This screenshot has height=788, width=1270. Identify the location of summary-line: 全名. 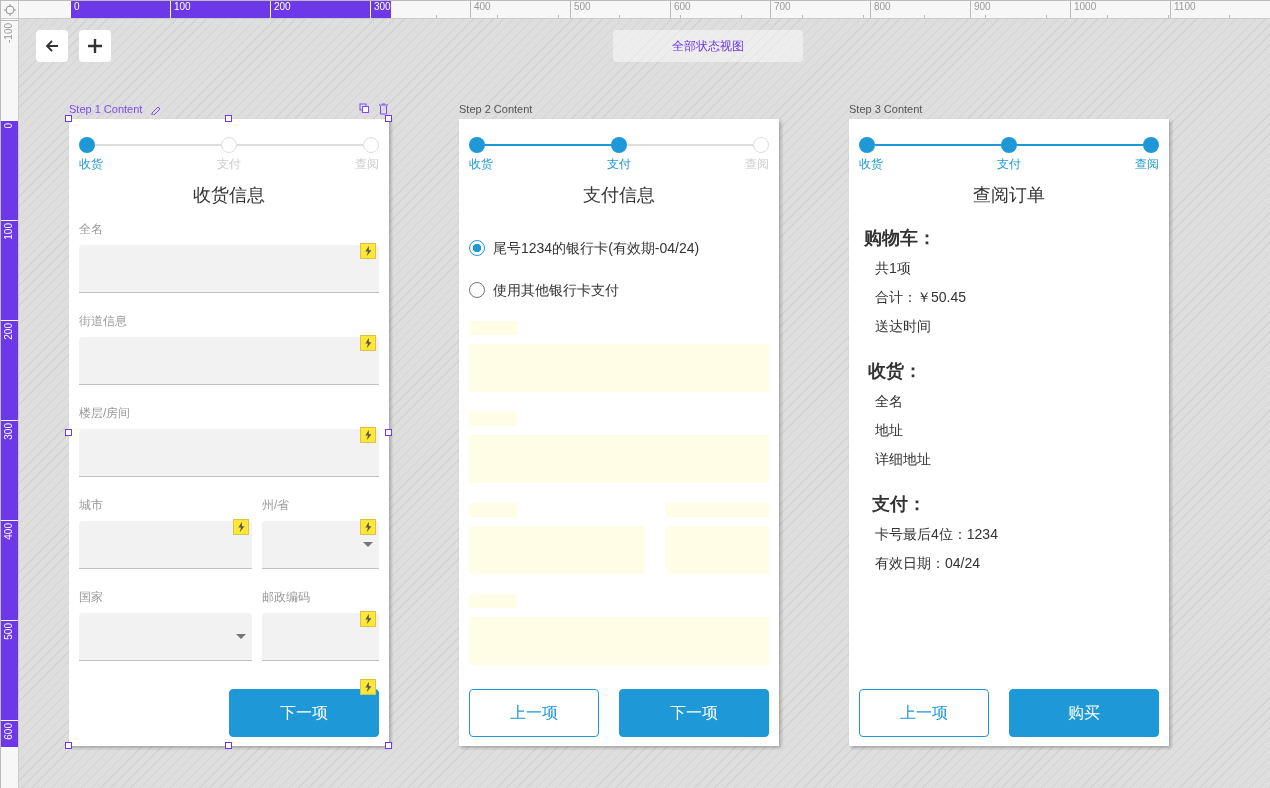
(889, 401).